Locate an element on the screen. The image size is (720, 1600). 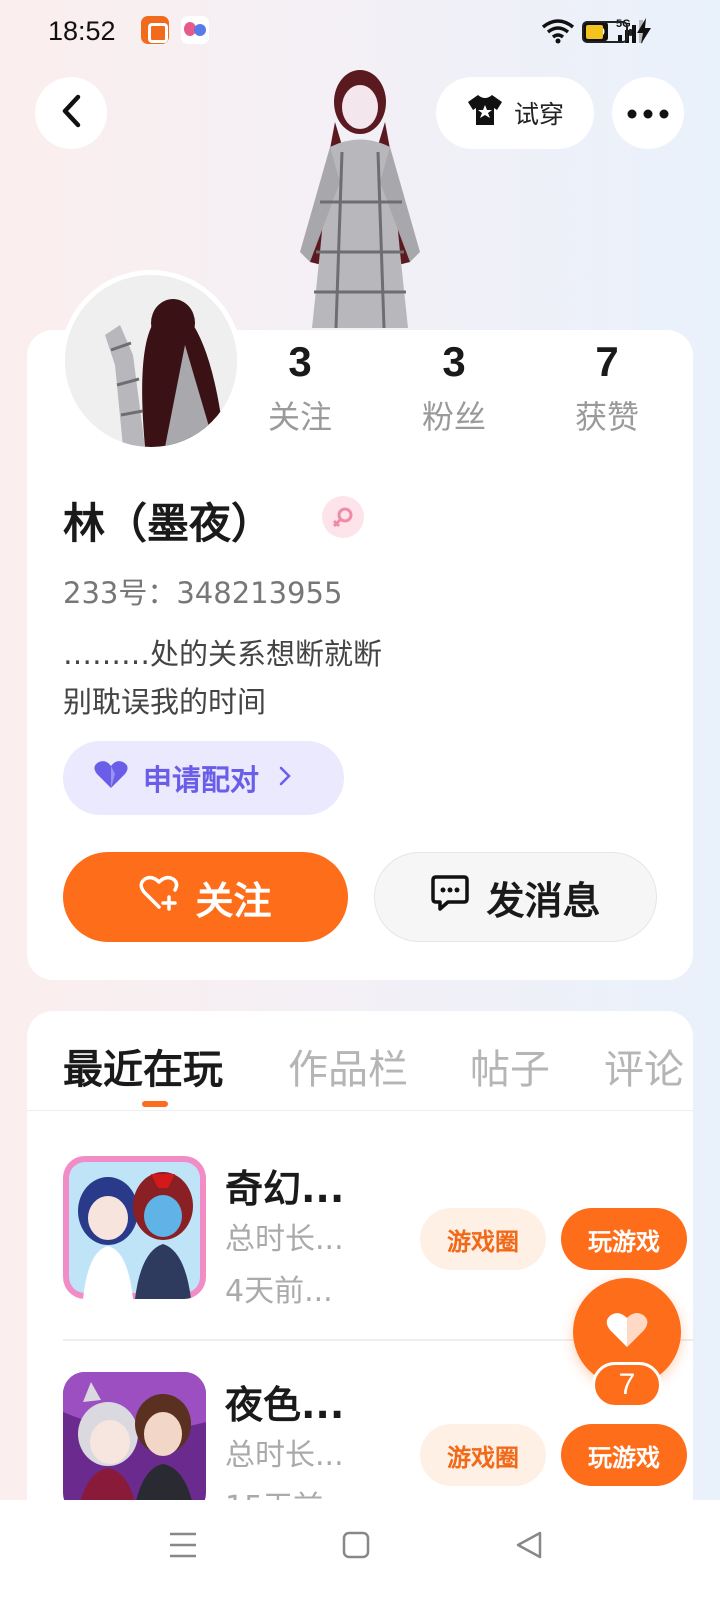
follow-button: 关注 is located at coordinates (205, 897).